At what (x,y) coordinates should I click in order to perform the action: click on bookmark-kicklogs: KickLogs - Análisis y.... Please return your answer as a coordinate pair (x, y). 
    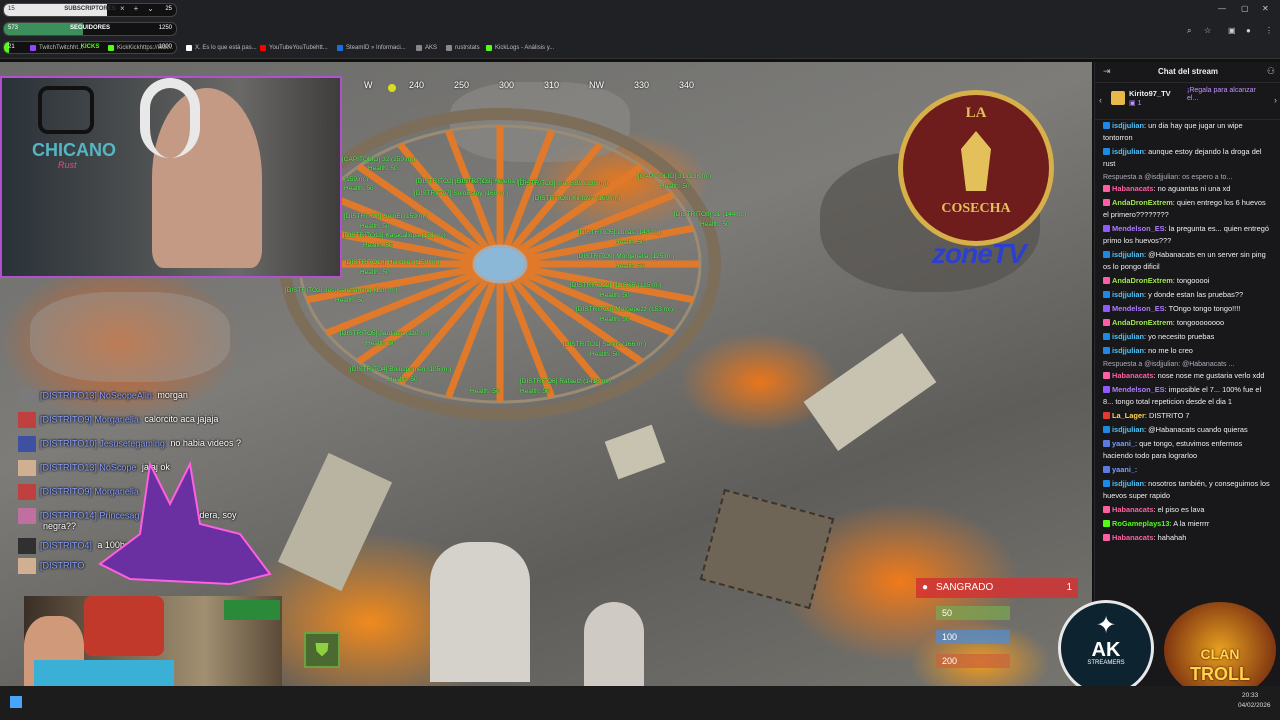
    Looking at the image, I should click on (520, 48).